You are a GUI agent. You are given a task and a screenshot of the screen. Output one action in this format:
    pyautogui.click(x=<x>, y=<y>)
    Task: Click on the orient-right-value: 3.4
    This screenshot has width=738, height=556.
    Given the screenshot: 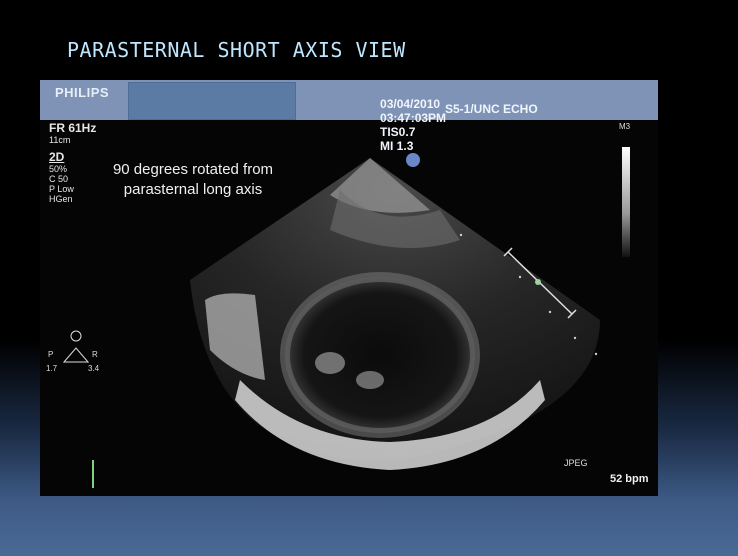 What is the action you would take?
    pyautogui.click(x=94, y=368)
    